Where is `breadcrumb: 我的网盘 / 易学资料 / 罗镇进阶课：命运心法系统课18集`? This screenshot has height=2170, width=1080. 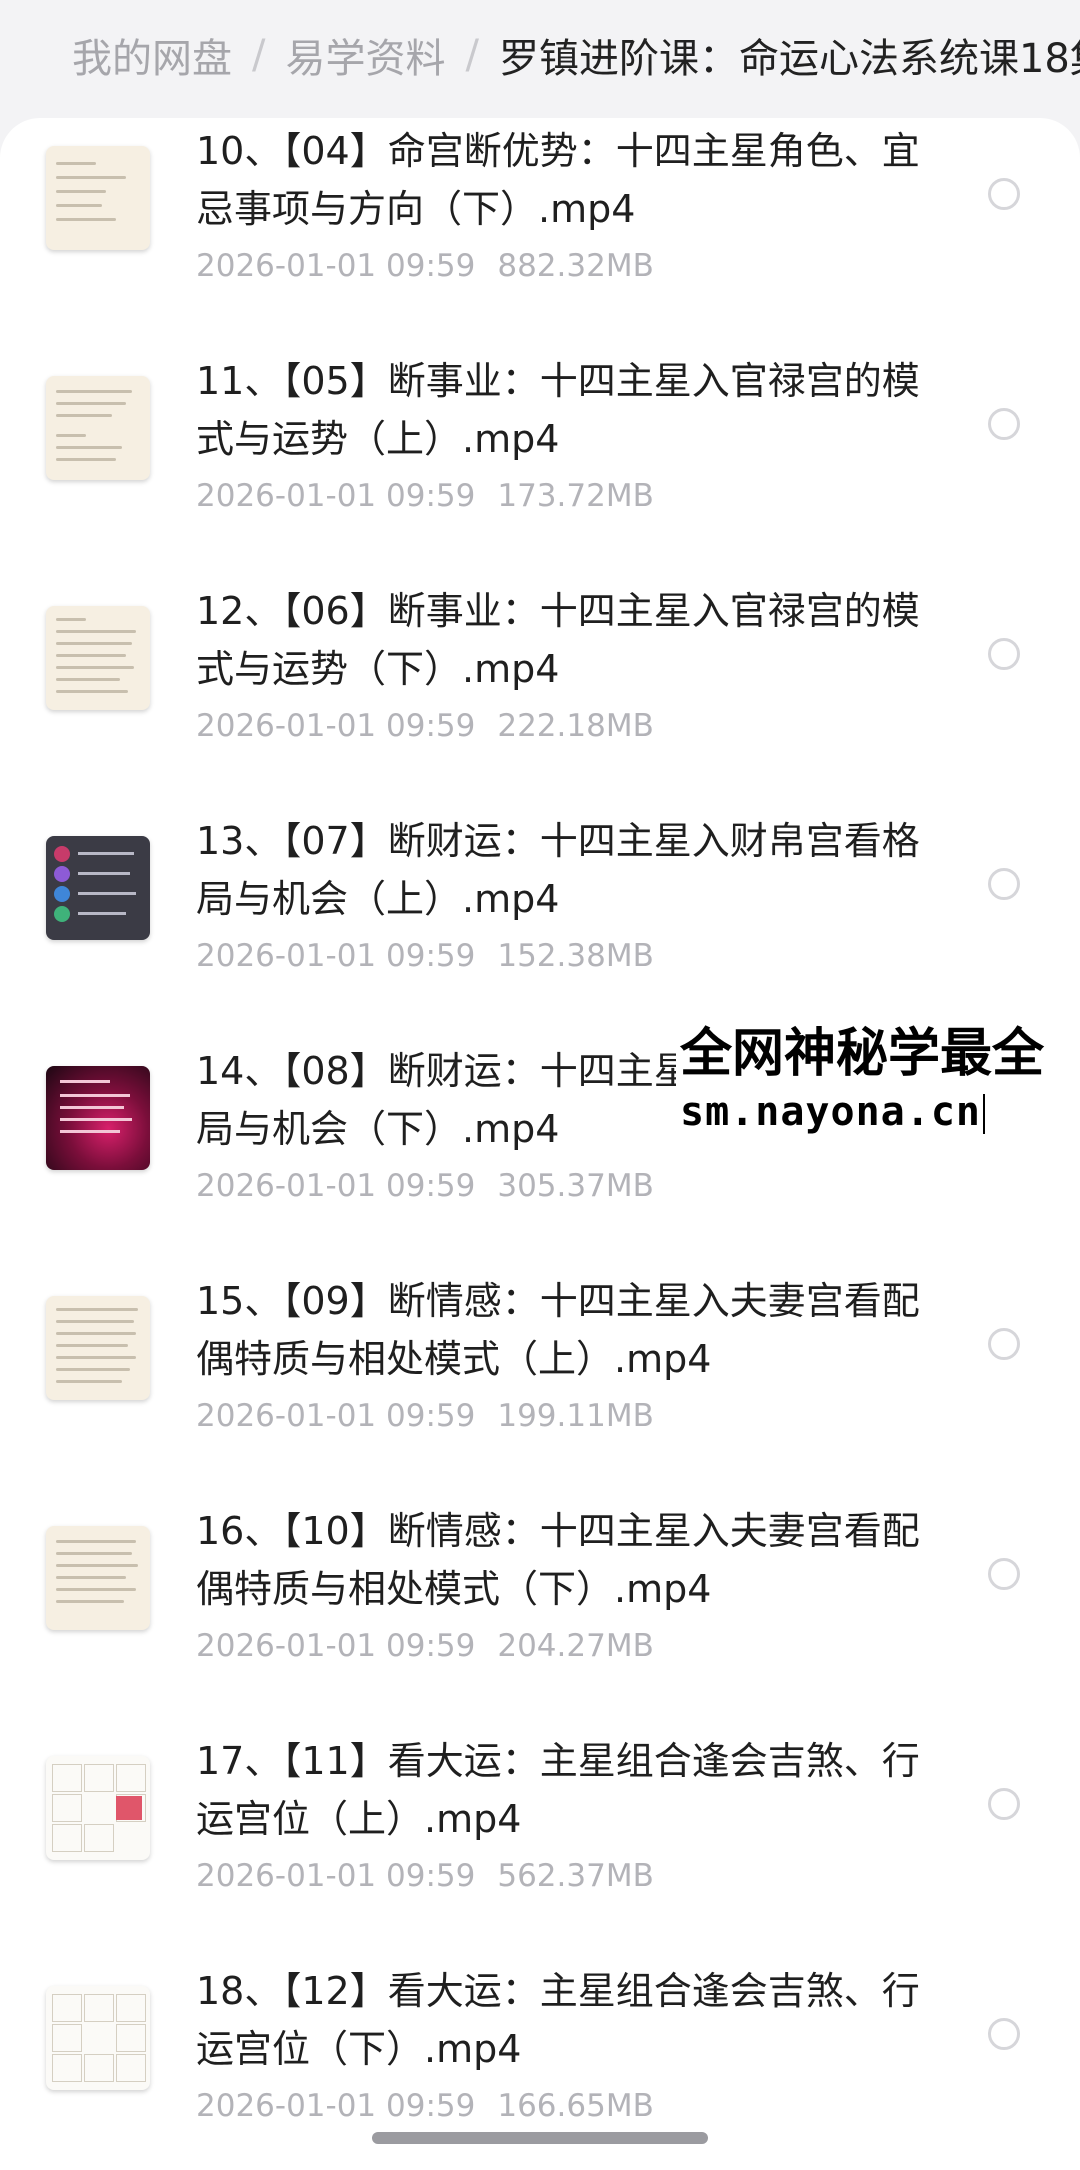
breadcrumb: 我的网盘 / 易学资料 / 罗镇进阶课：命运心法系统课18集 is located at coordinates (540, 55).